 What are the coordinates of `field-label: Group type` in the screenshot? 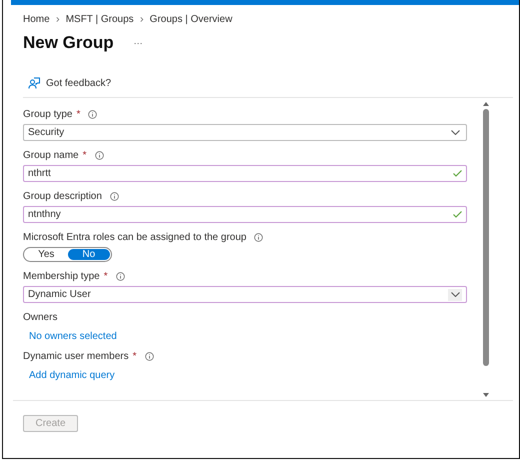 It's located at (47, 114).